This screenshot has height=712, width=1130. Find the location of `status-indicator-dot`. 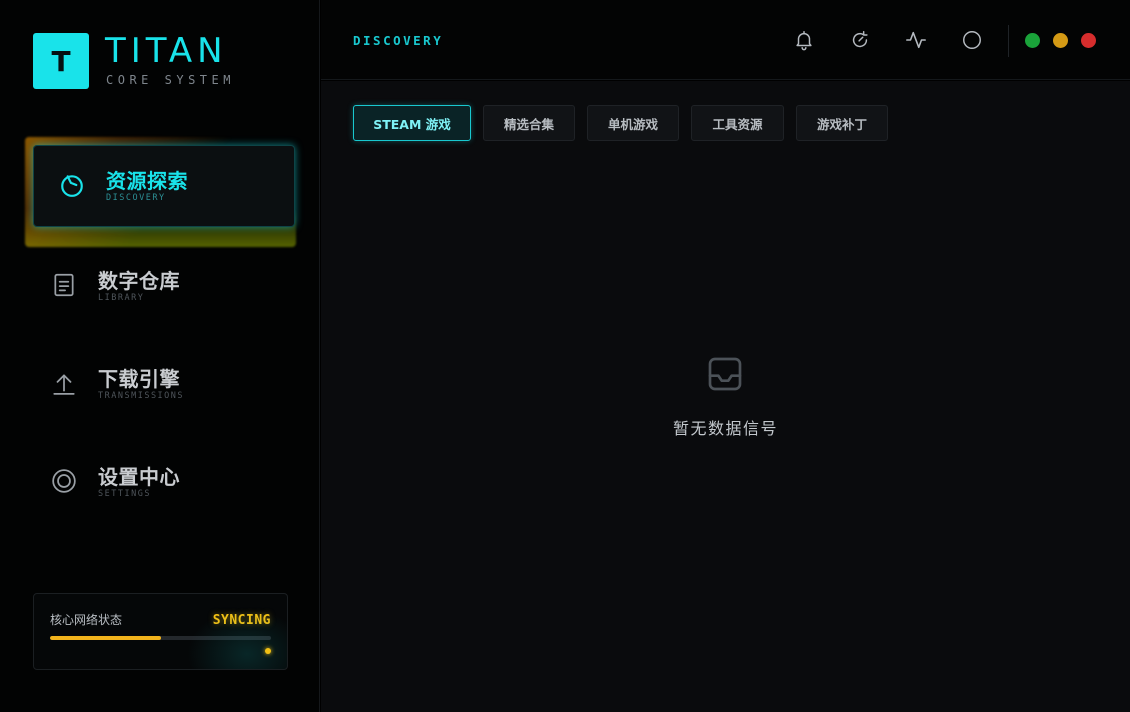

status-indicator-dot is located at coordinates (268, 651).